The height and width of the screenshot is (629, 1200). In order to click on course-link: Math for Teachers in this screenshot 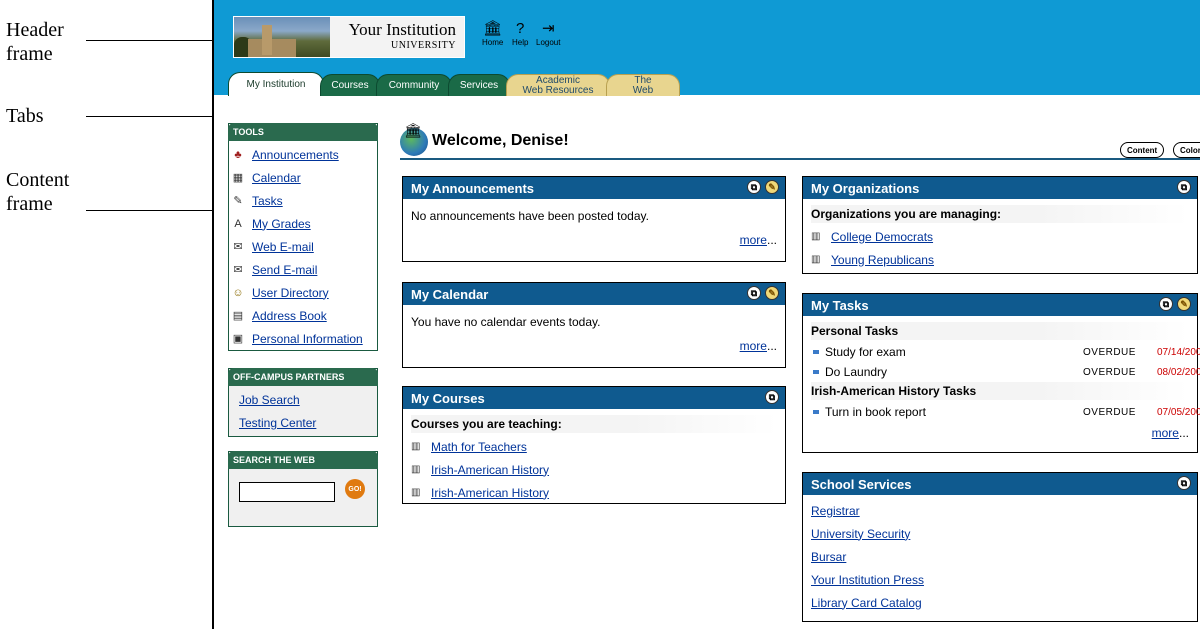, I will do `click(479, 446)`.